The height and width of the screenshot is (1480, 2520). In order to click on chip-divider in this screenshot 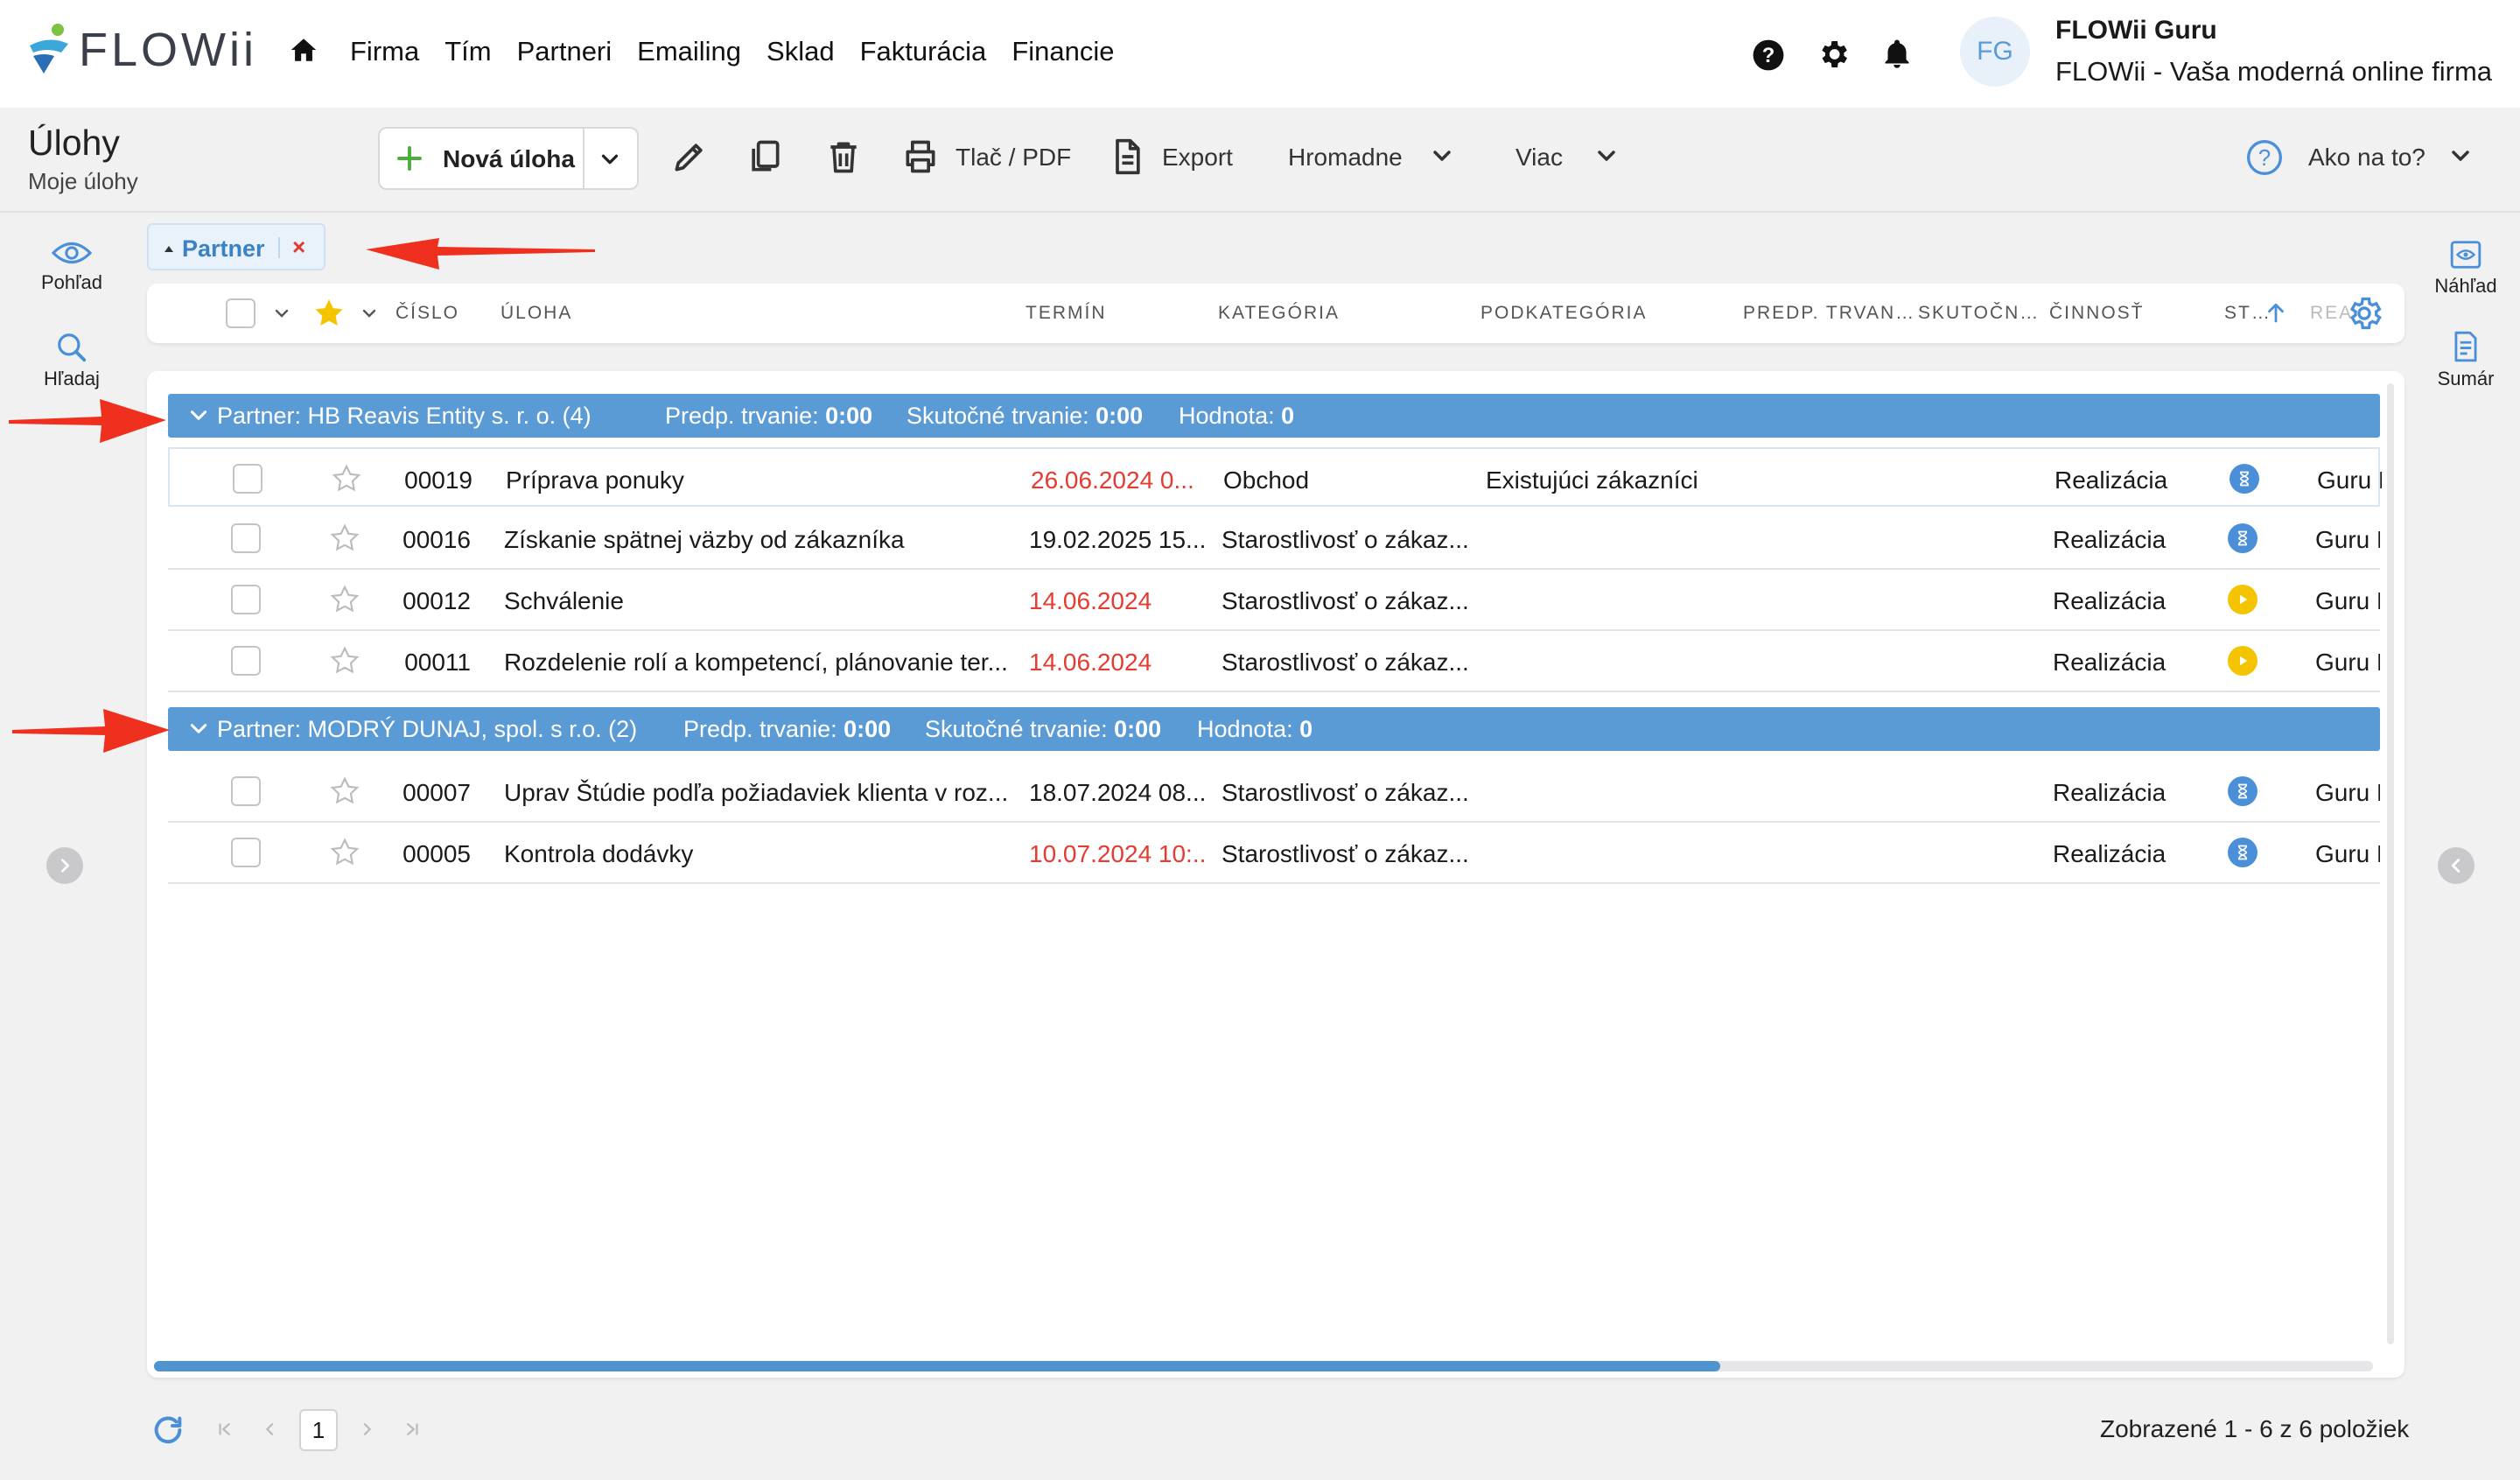, I will do `click(279, 247)`.